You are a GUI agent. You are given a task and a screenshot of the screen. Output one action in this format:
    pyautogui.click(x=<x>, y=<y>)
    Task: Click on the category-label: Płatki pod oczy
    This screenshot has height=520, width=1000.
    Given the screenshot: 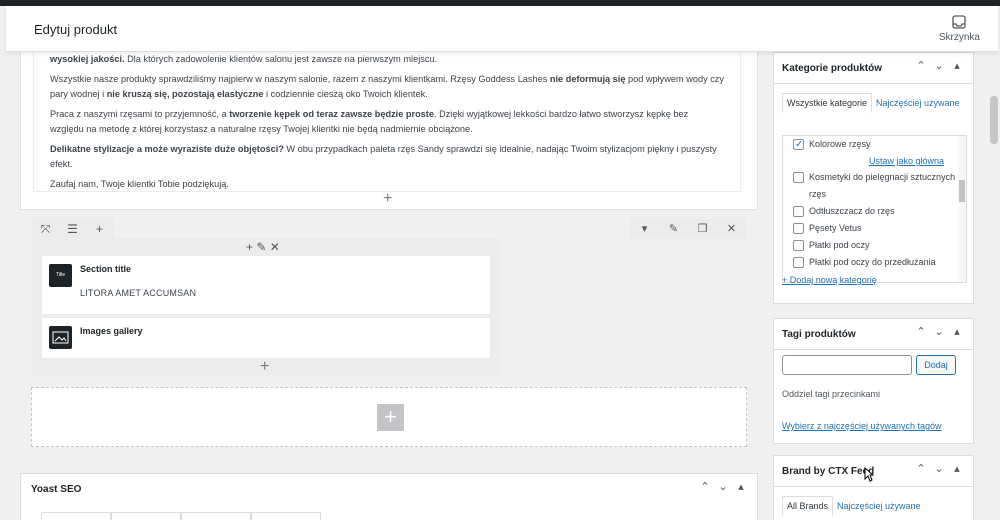 What is the action you would take?
    pyautogui.click(x=839, y=245)
    